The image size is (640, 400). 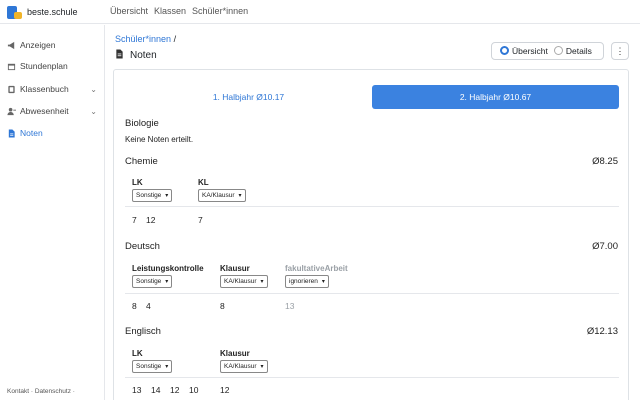 I want to click on breadcrumb-link: Schüler*innen, so click(x=143, y=39).